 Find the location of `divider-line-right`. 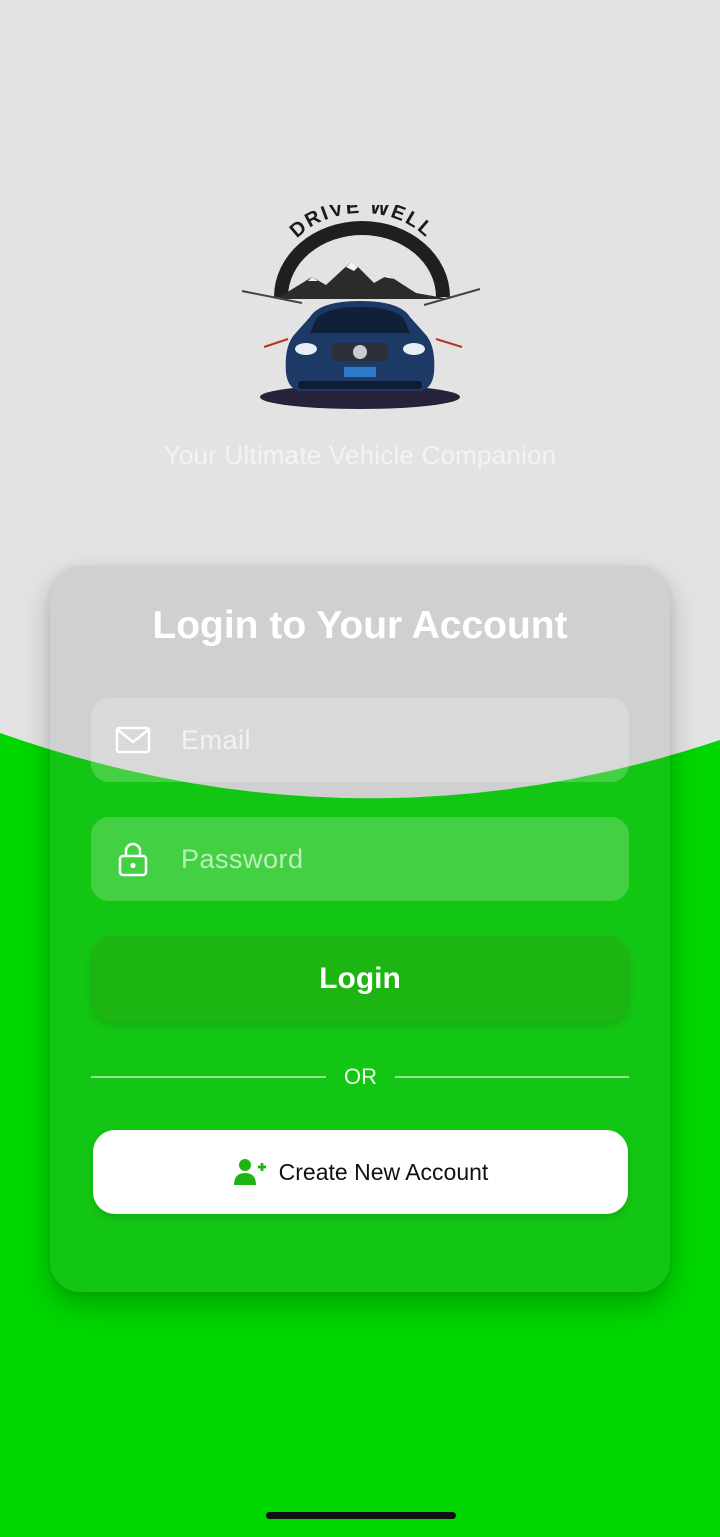

divider-line-right is located at coordinates (512, 1077).